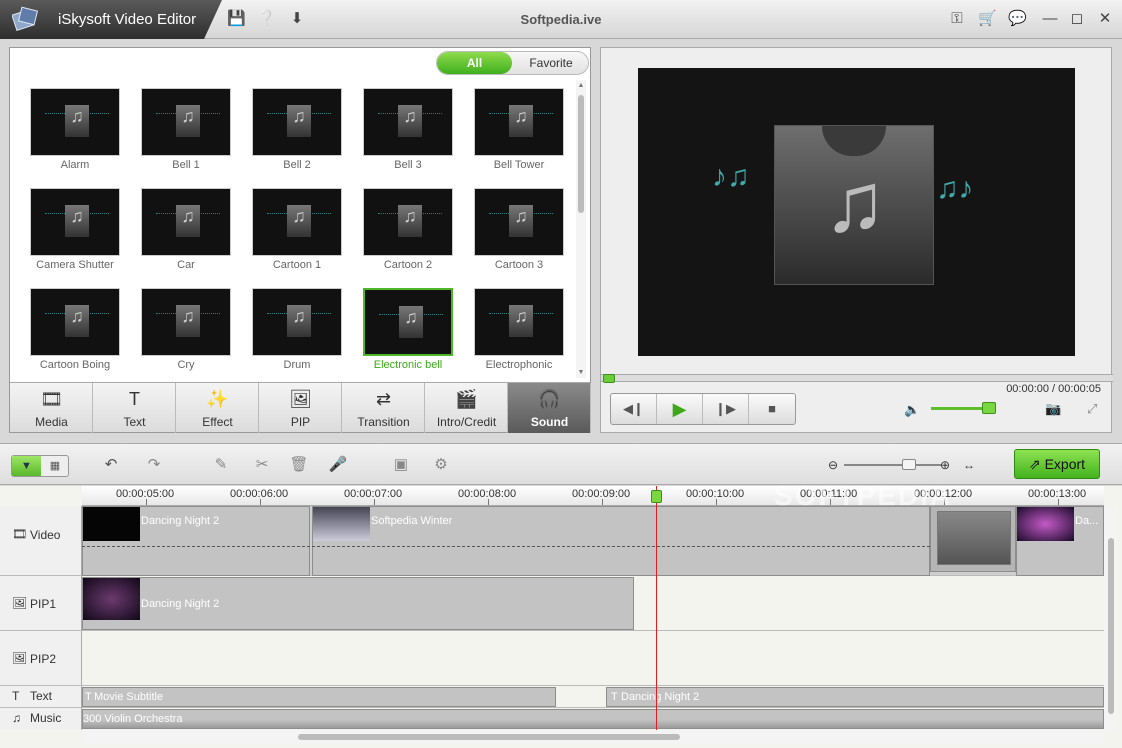 The image size is (1122, 748). Describe the element at coordinates (186, 128) in the screenshot. I see `sound-item: ♫ Bell 1` at that location.